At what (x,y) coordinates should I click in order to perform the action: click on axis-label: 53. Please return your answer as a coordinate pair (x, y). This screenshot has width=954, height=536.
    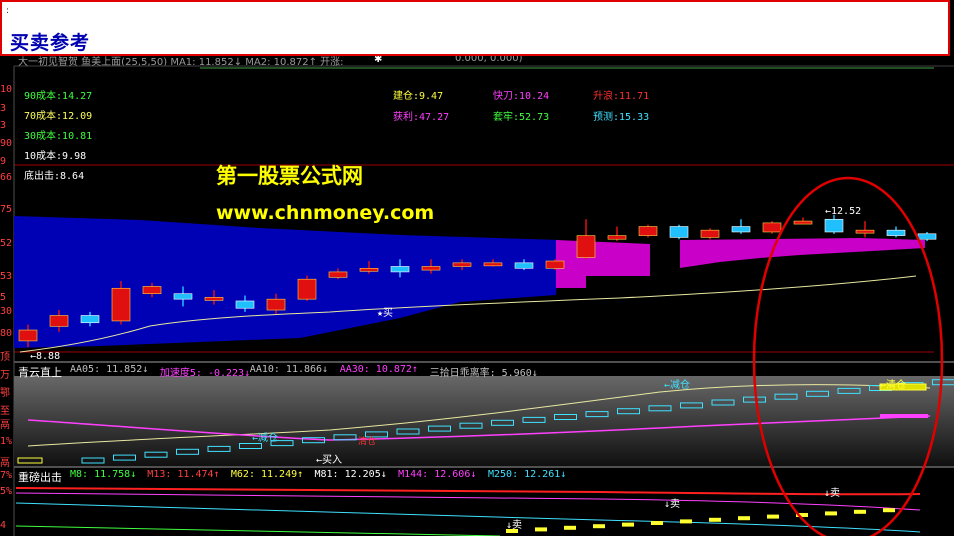
    Looking at the image, I should click on (6, 276).